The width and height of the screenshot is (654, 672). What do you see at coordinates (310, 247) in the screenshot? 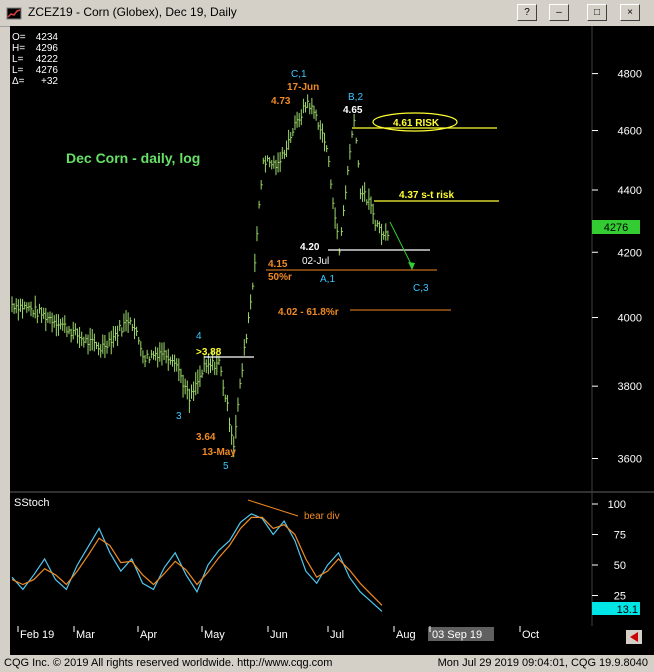
I see `label-420: 4.20` at bounding box center [310, 247].